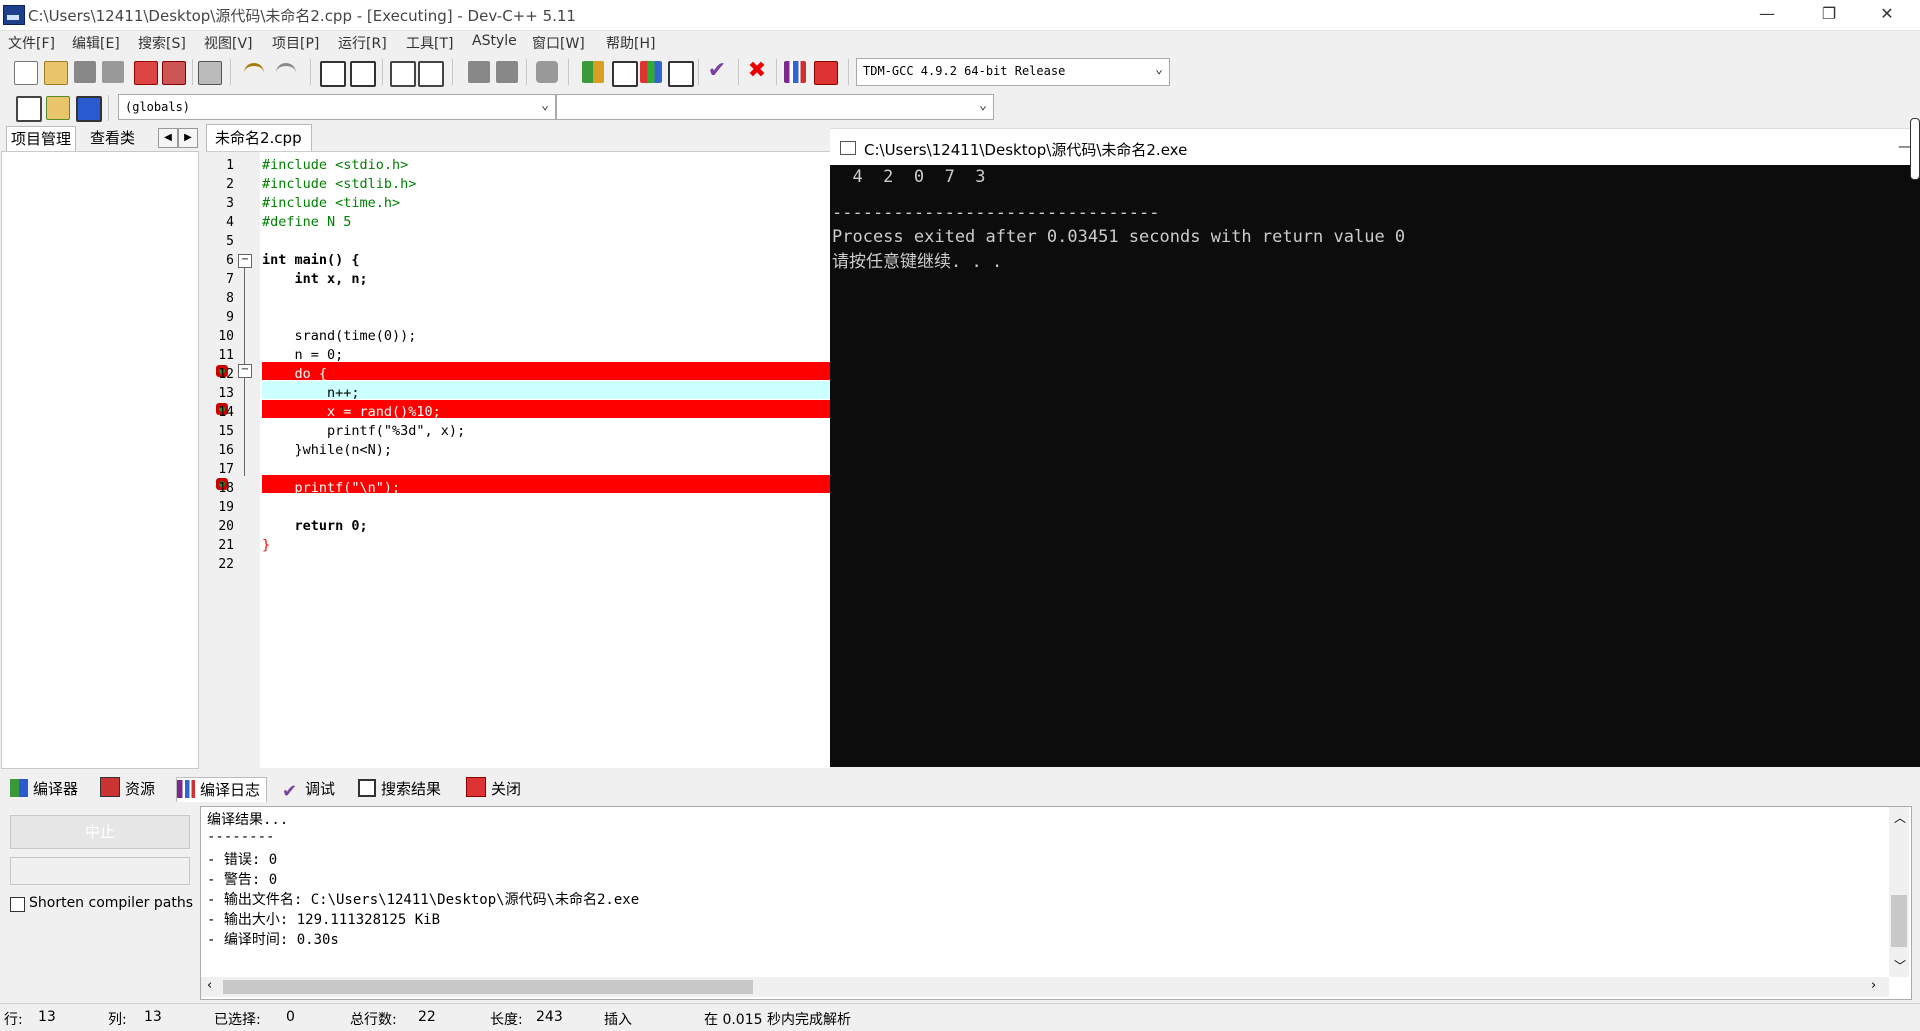 This screenshot has width=1920, height=1031. I want to click on menu-search: 搜索[S], so click(162, 43).